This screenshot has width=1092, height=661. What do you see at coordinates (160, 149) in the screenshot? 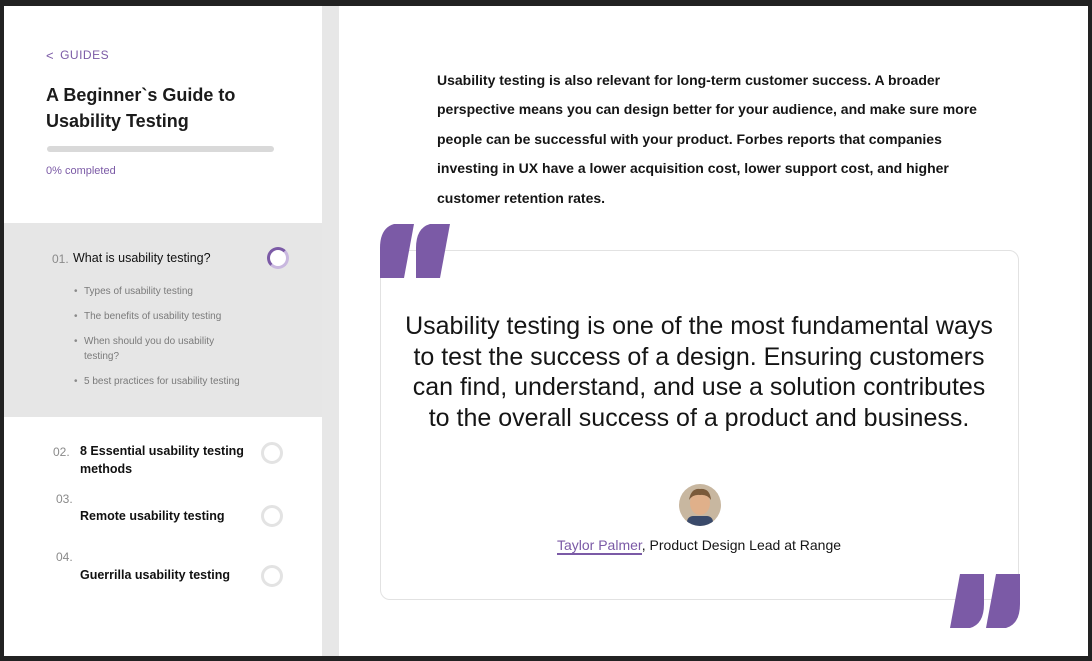
I see `progress-bar` at bounding box center [160, 149].